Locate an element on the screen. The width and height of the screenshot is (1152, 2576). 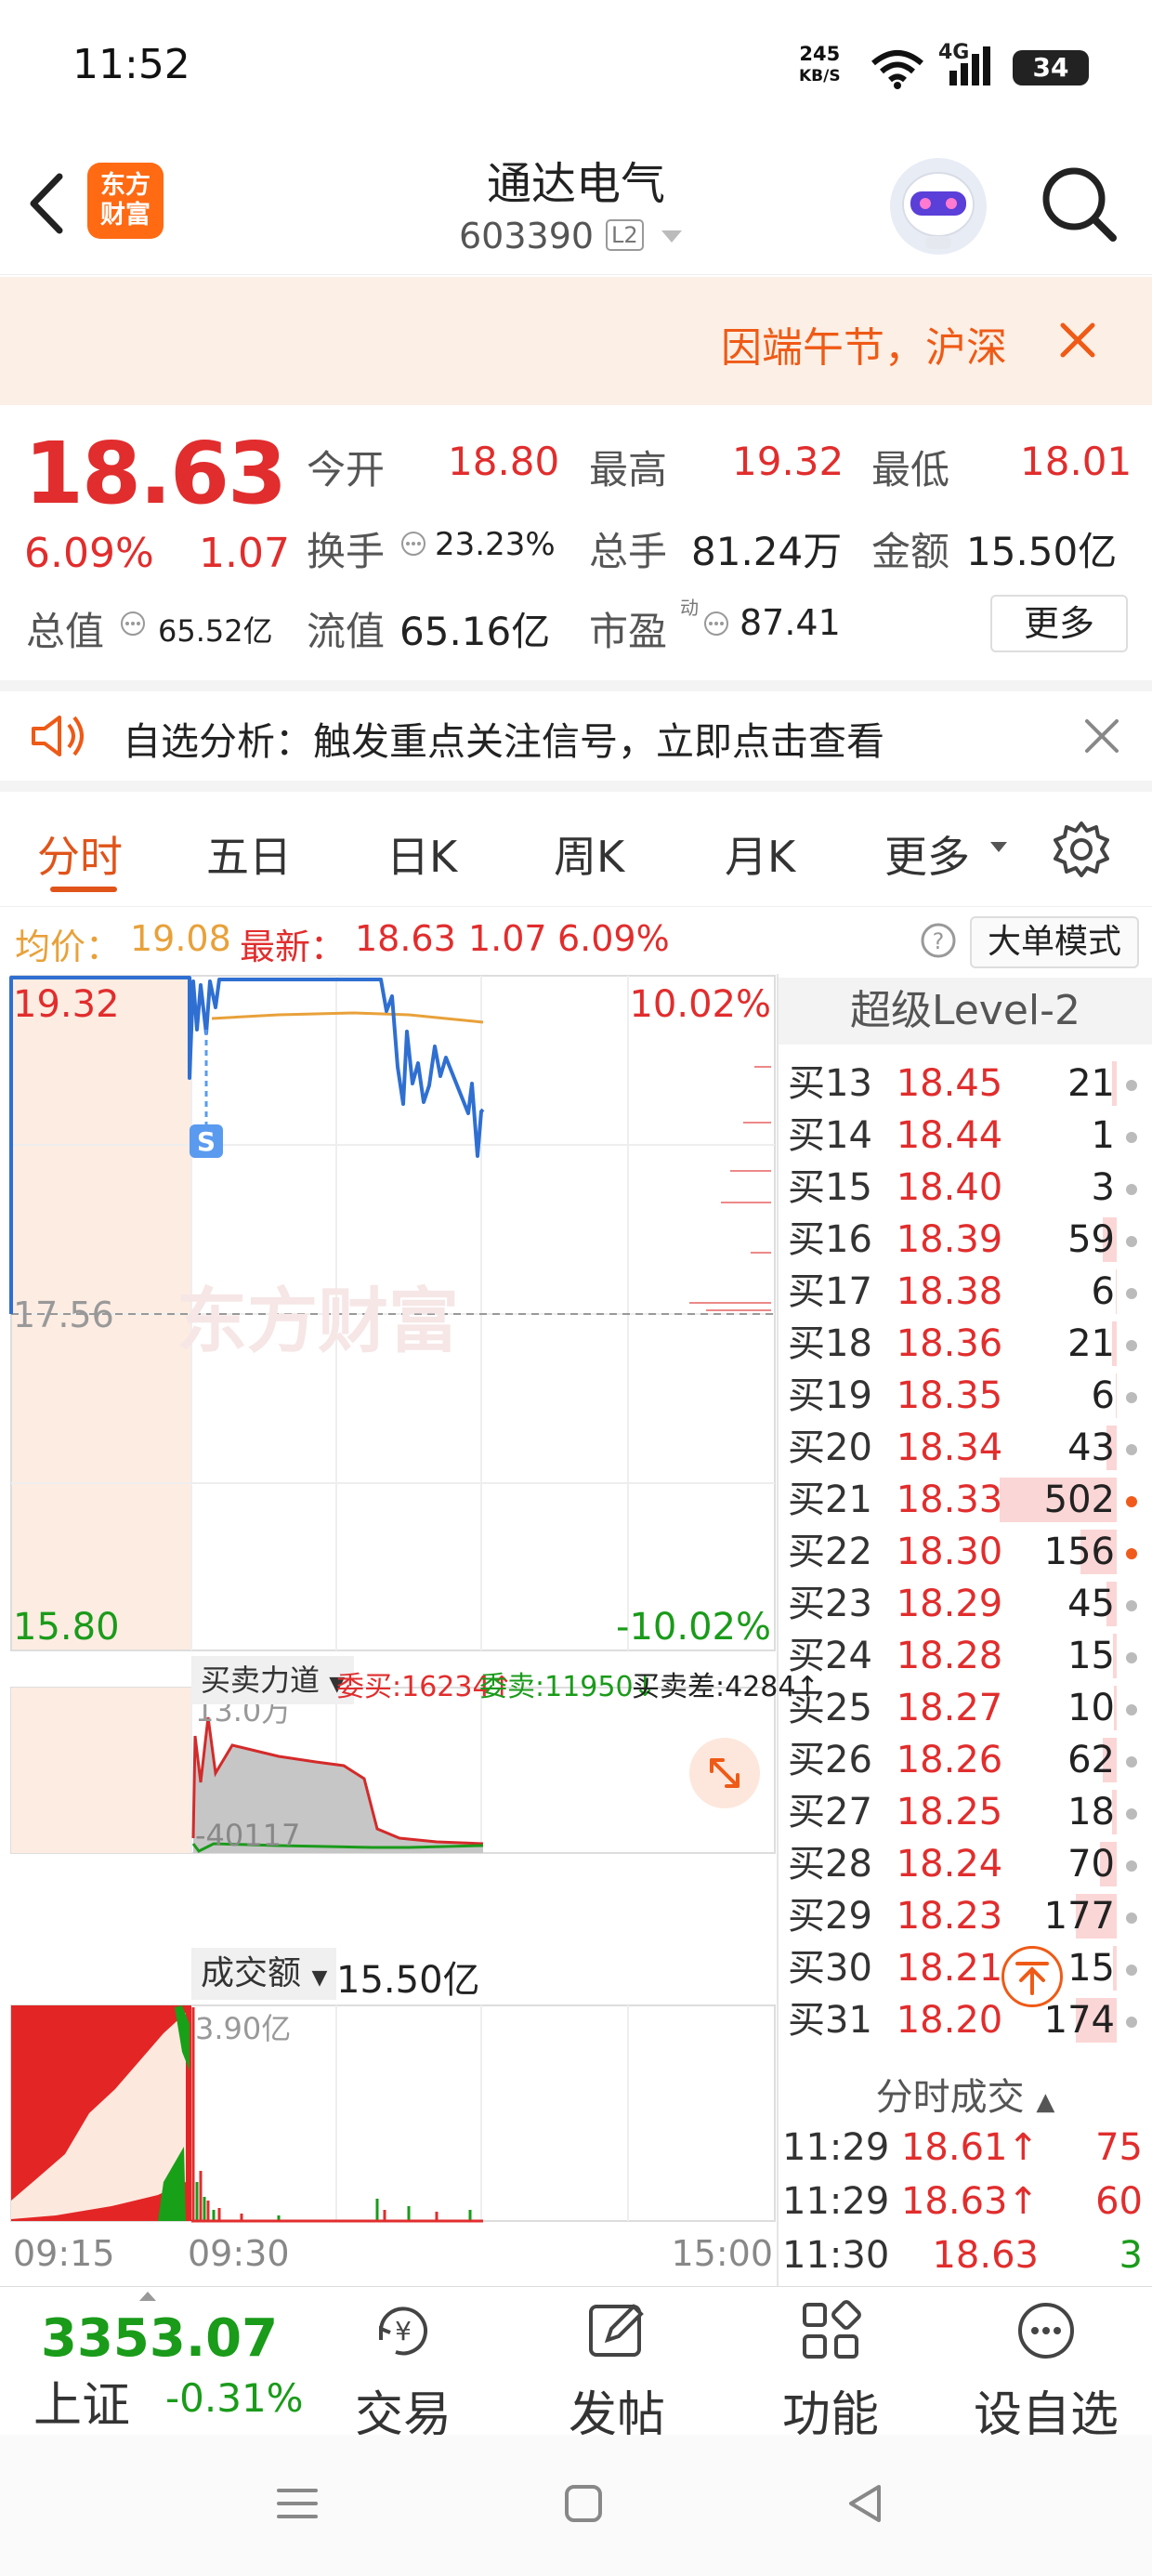
order-volume: 70 is located at coordinates (1091, 1864).